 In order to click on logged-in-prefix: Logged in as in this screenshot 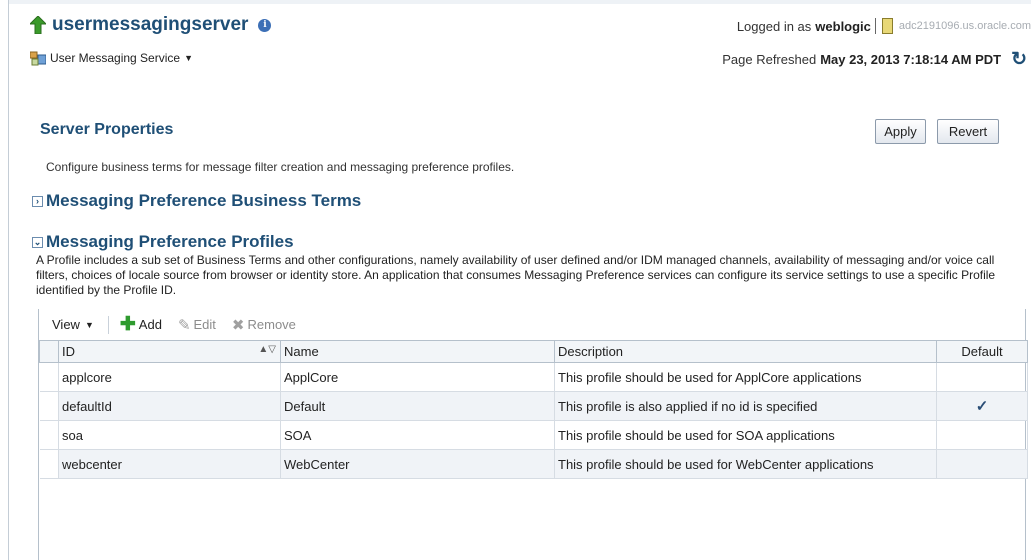, I will do `click(774, 26)`.